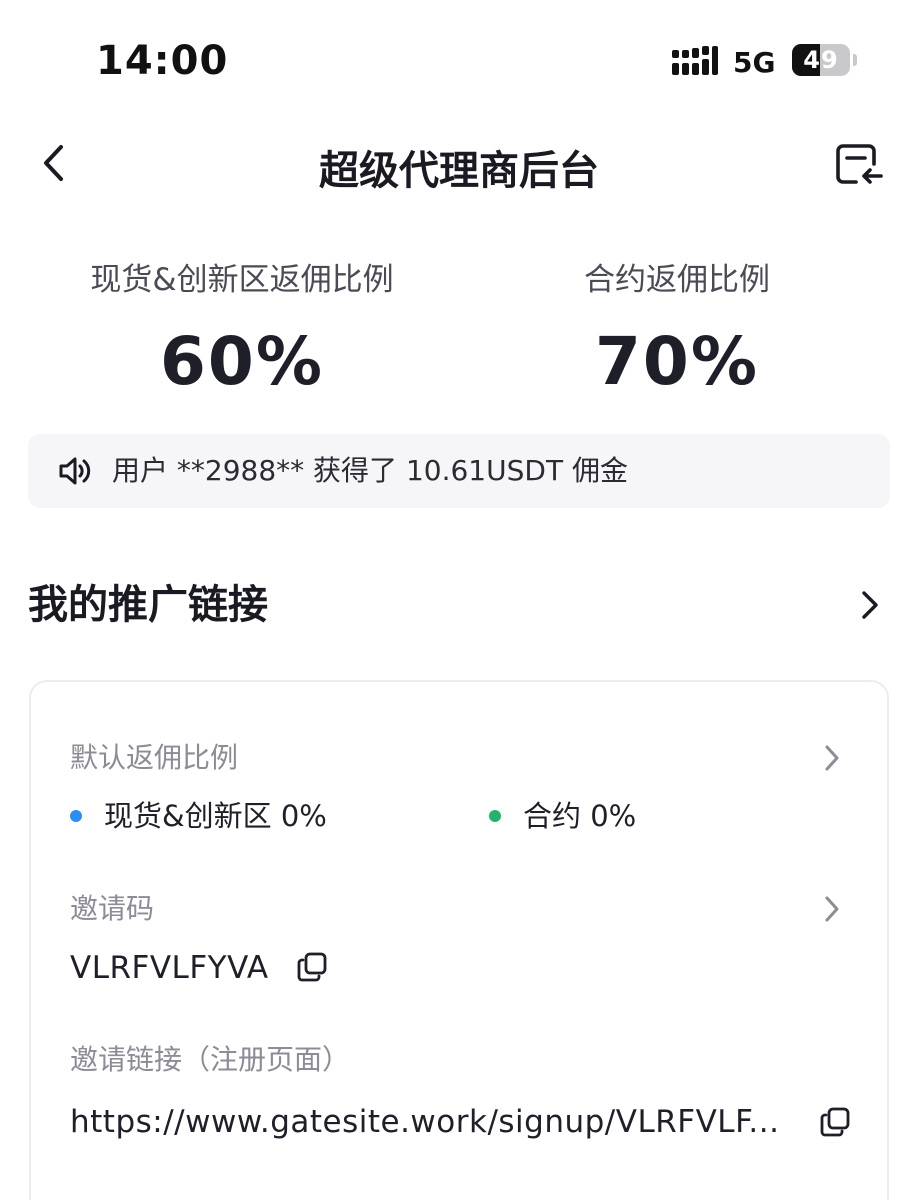 This screenshot has height=1200, width=918. Describe the element at coordinates (495, 816) in the screenshot. I see `contract-dot` at that location.